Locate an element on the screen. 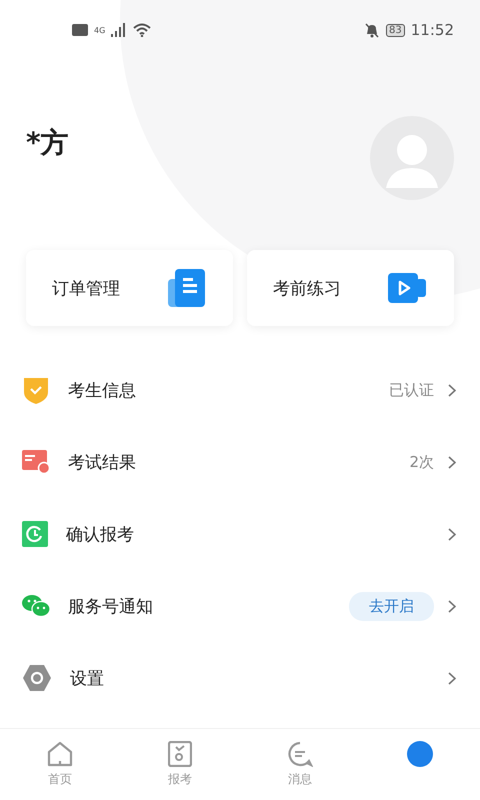 The height and width of the screenshot is (800, 480). profile-icon is located at coordinates (420, 754).